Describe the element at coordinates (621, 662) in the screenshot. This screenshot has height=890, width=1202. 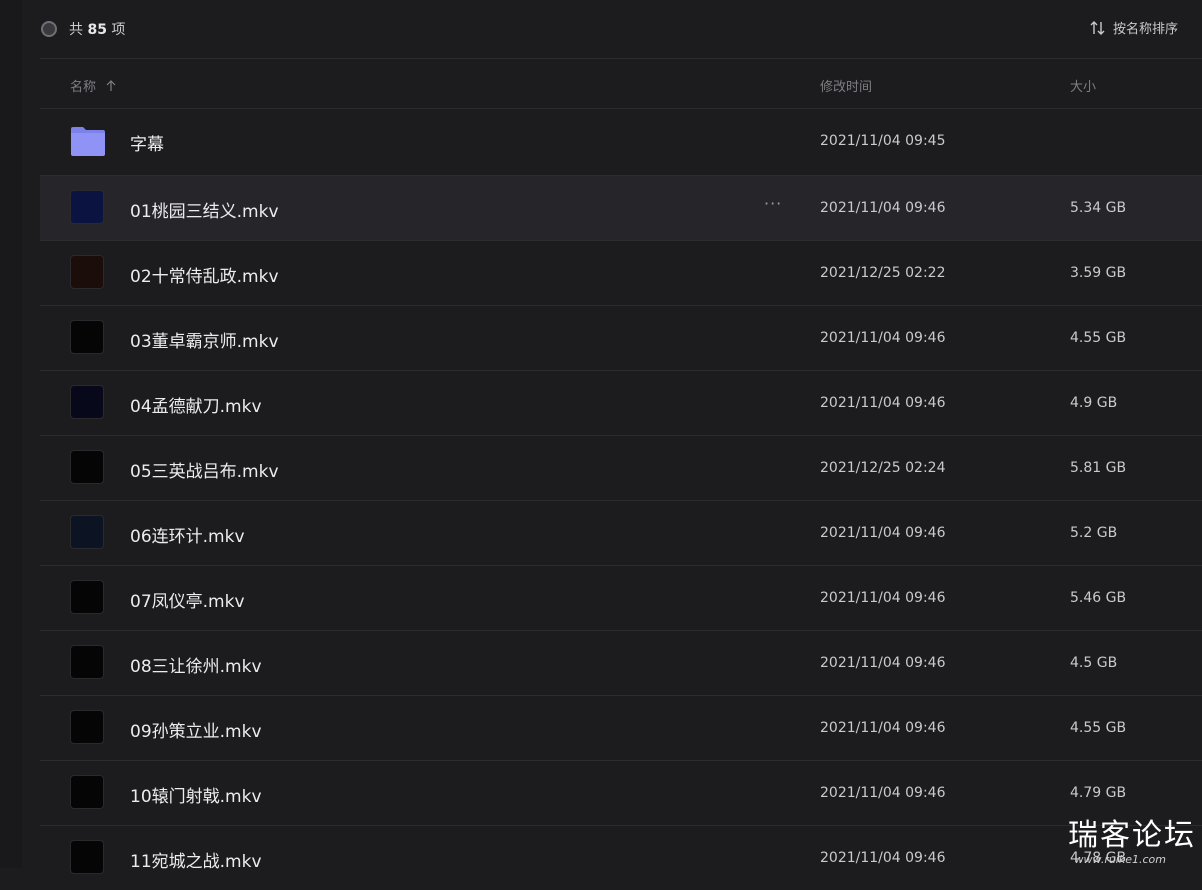
I see `file-row: 08三让徐州.mkv 2021/11/04 09:46 4.5 GB` at that location.